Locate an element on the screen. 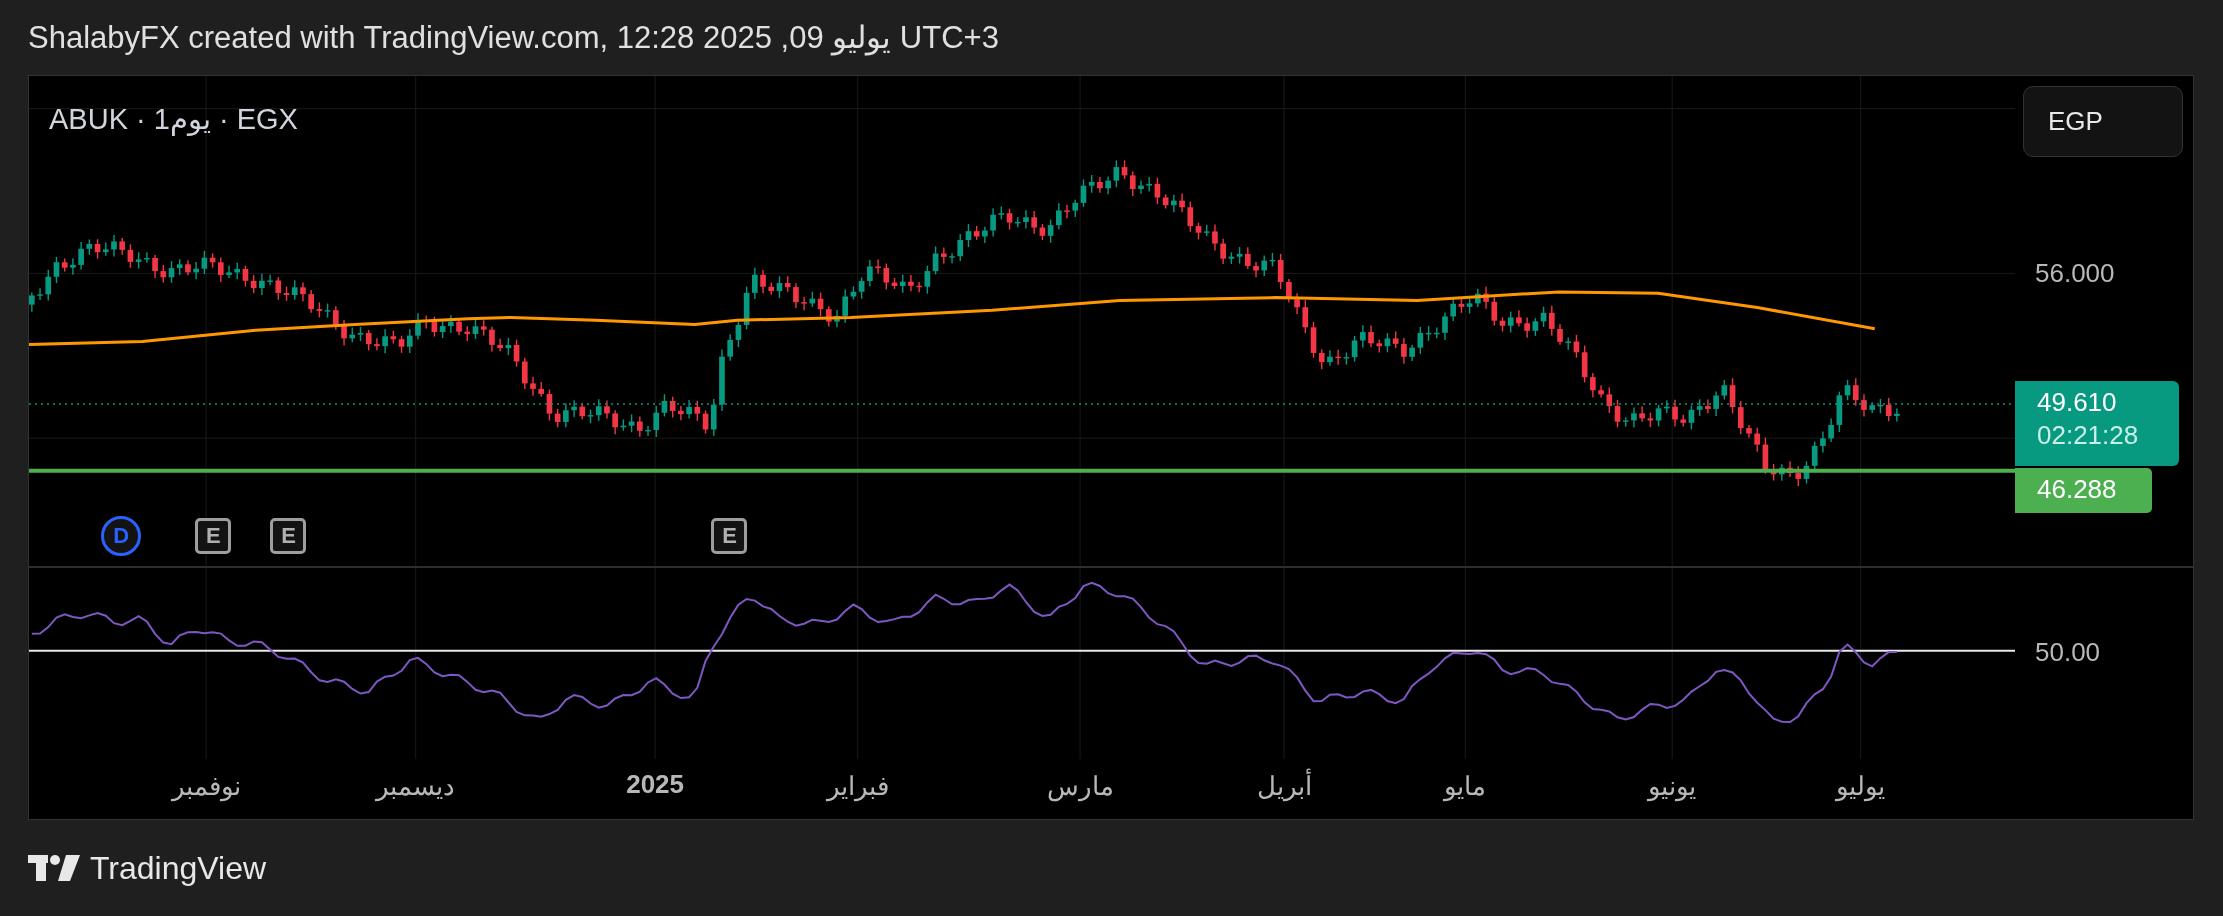  month-label: نوفمبر is located at coordinates (206, 786).